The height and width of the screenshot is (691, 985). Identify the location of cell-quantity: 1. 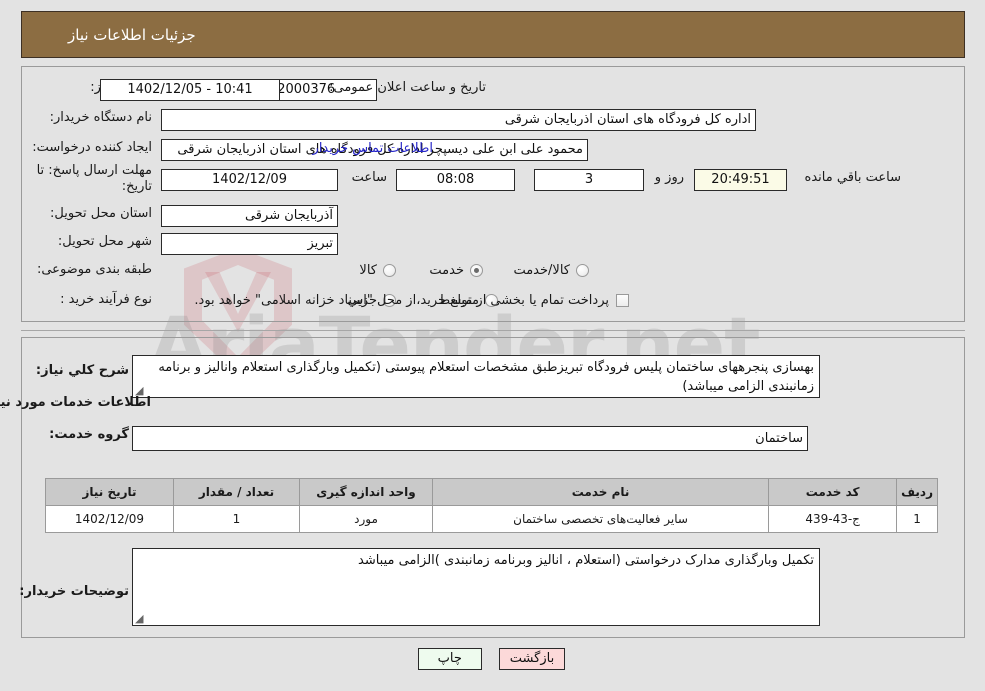
(237, 519).